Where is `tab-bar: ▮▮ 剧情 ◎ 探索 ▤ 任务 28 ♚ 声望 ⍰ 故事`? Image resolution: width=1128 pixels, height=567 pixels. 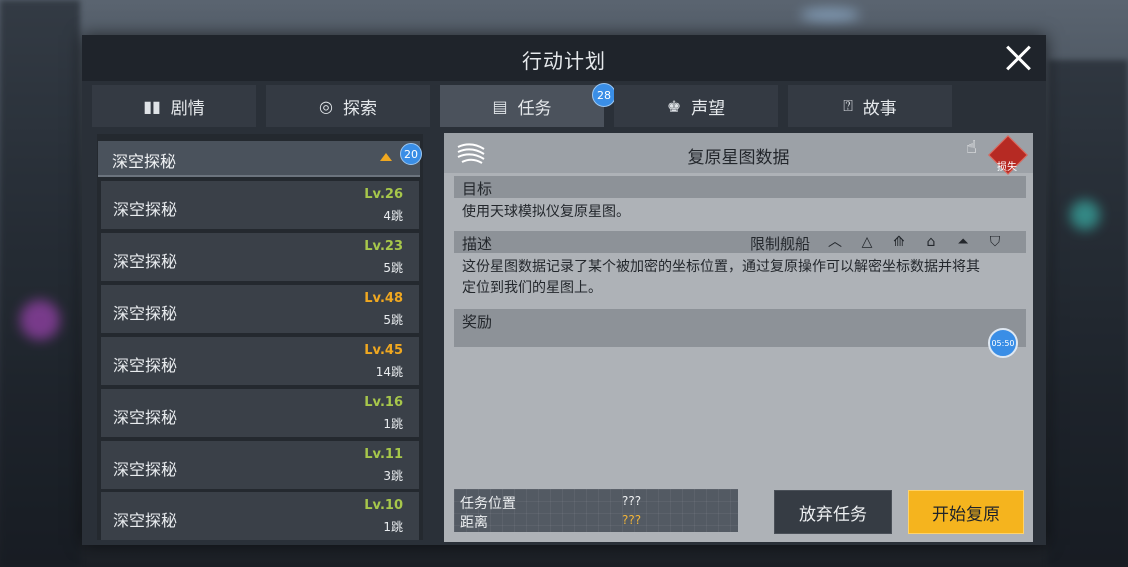 tab-bar: ▮▮ 剧情 ◎ 探索 ▤ 任务 28 ♚ 声望 ⍰ 故事 is located at coordinates (564, 105).